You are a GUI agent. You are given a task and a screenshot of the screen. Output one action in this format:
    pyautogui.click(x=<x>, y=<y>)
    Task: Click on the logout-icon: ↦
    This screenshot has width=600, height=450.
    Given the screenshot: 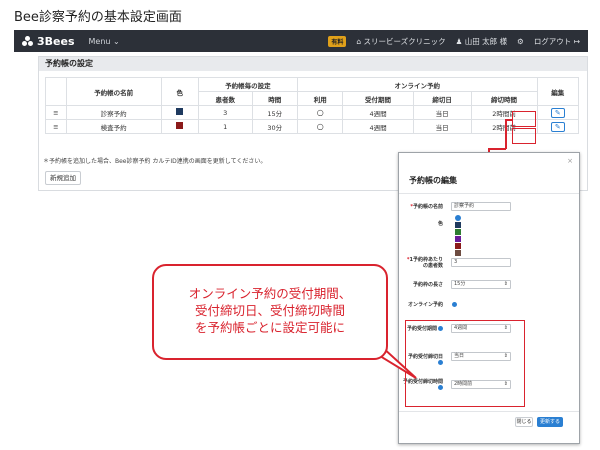 What is the action you would take?
    pyautogui.click(x=576, y=41)
    